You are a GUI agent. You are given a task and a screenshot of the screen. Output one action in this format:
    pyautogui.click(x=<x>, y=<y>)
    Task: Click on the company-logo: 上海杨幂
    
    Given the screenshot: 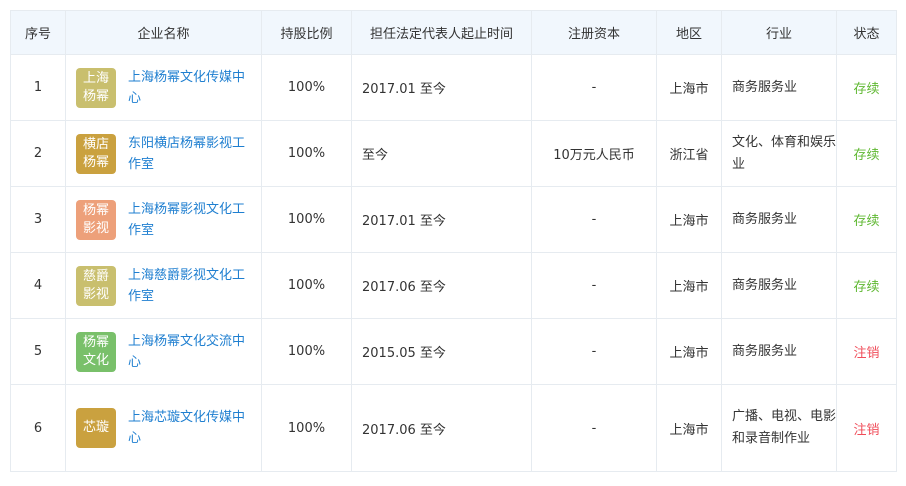 What is the action you would take?
    pyautogui.click(x=96, y=87)
    